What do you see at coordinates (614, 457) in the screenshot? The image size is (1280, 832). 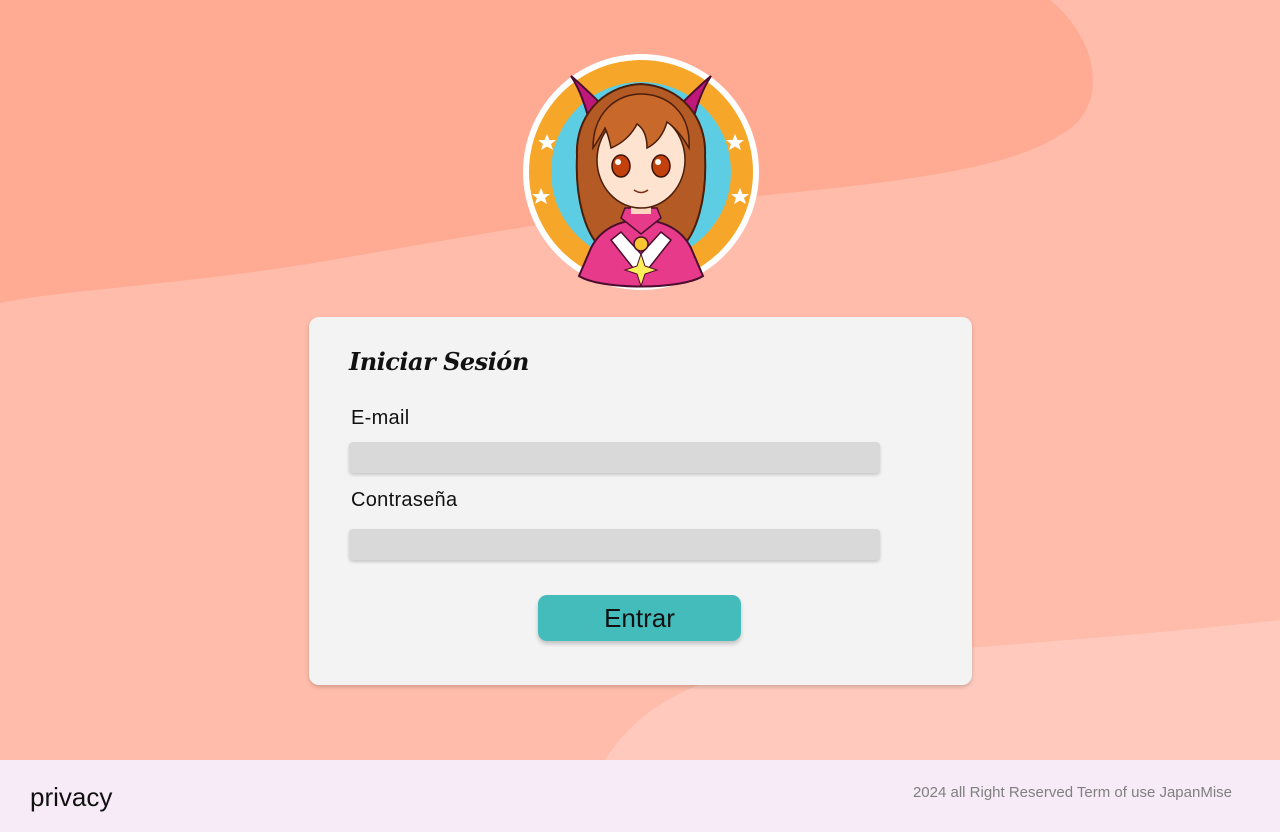 I see `email-field` at bounding box center [614, 457].